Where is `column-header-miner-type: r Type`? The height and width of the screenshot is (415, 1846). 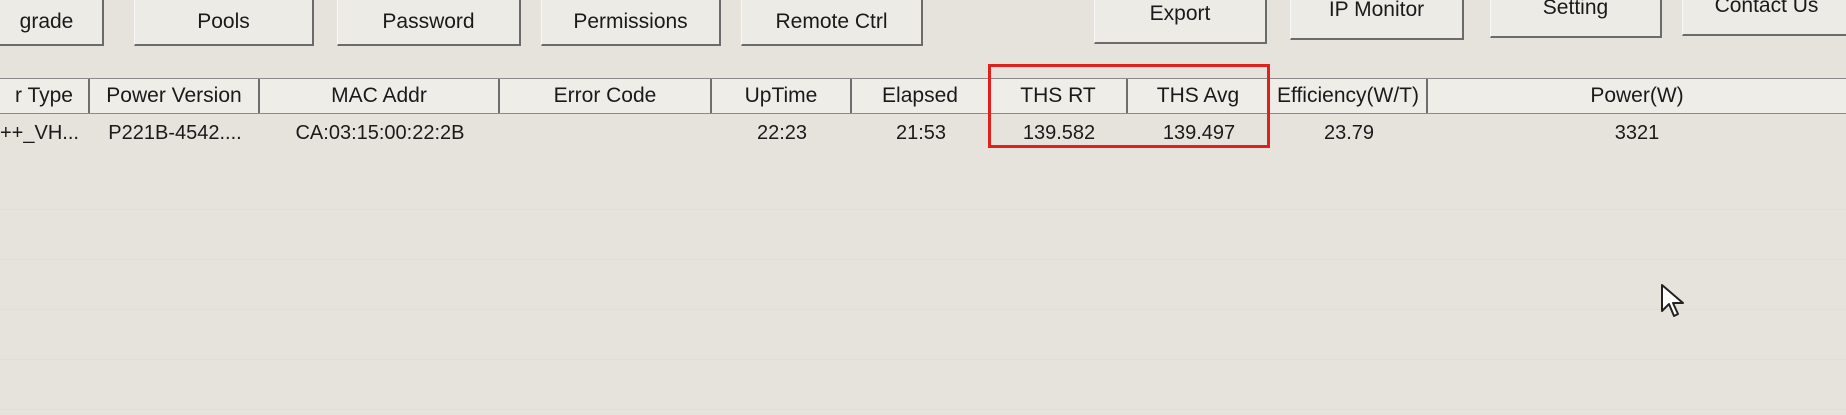
column-header-miner-type: r Type is located at coordinates (45, 96).